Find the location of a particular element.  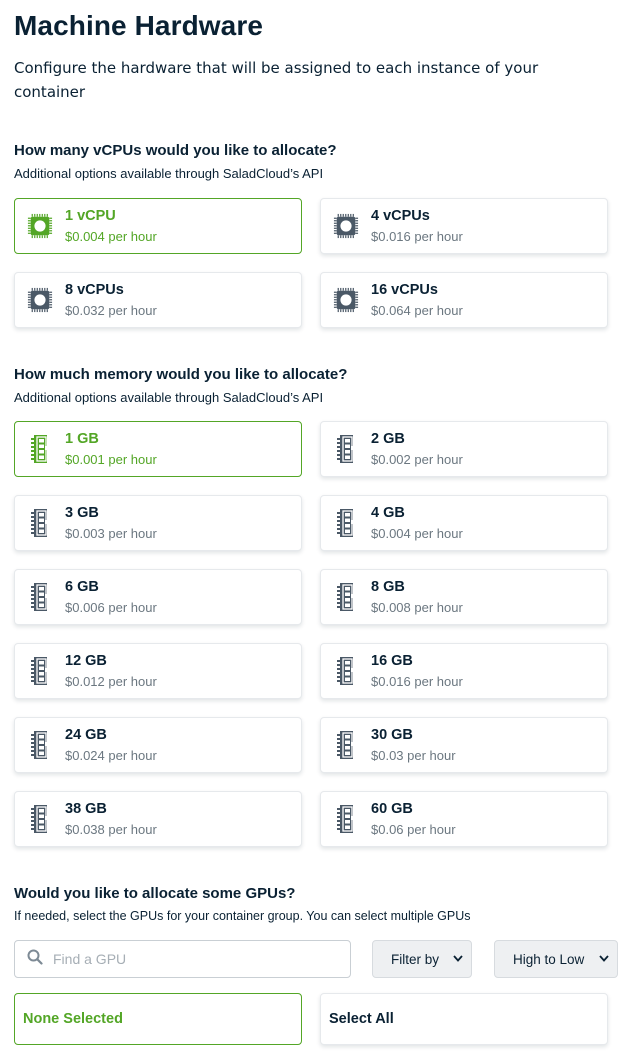

memory-option-text: 60 GB $0.06 per hour is located at coordinates (413, 819).